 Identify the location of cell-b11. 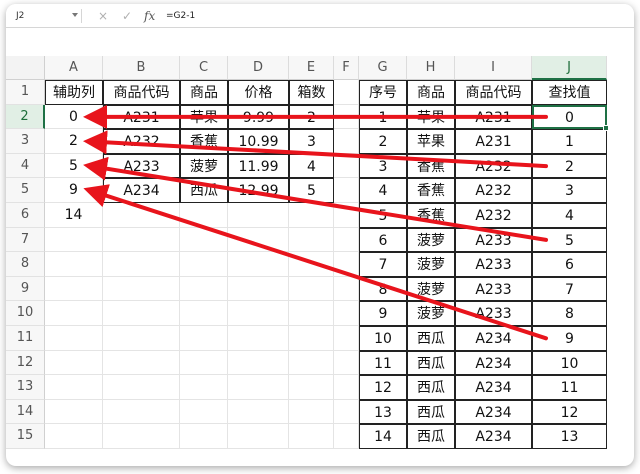
(141, 338).